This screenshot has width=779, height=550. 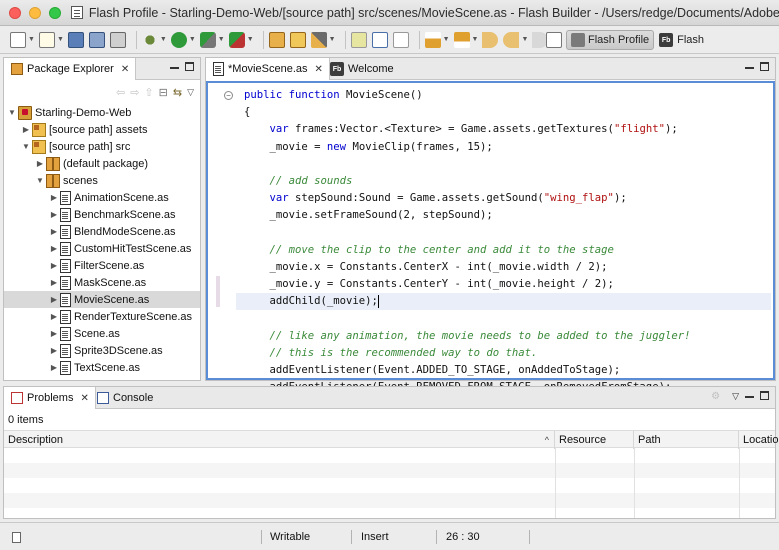 I want to click on tree-item: ▶ Scene.as, so click(x=102, y=333).